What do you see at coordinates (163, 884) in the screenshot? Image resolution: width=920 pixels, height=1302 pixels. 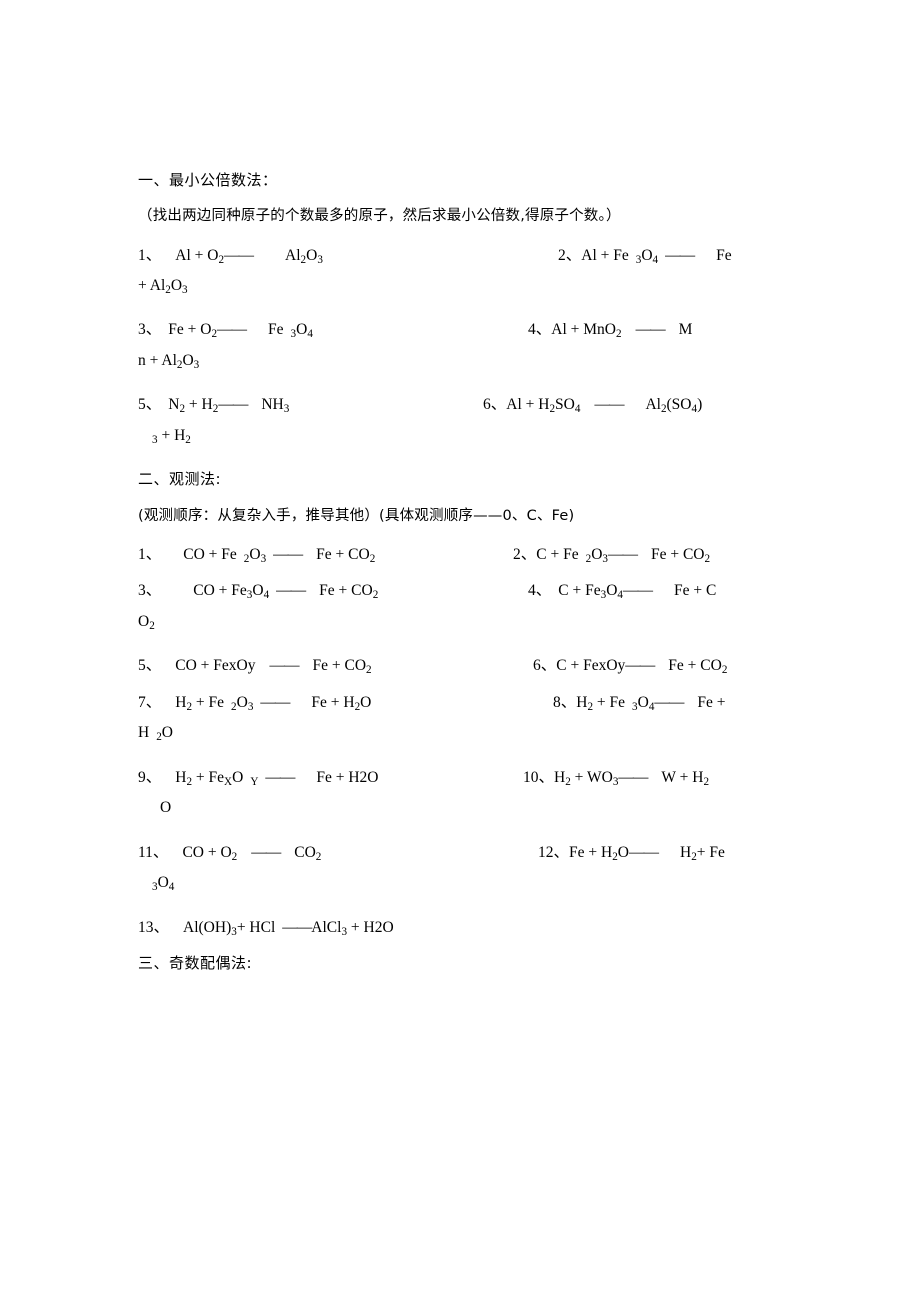 I see `equation-2-12-continuation: 3O4` at bounding box center [163, 884].